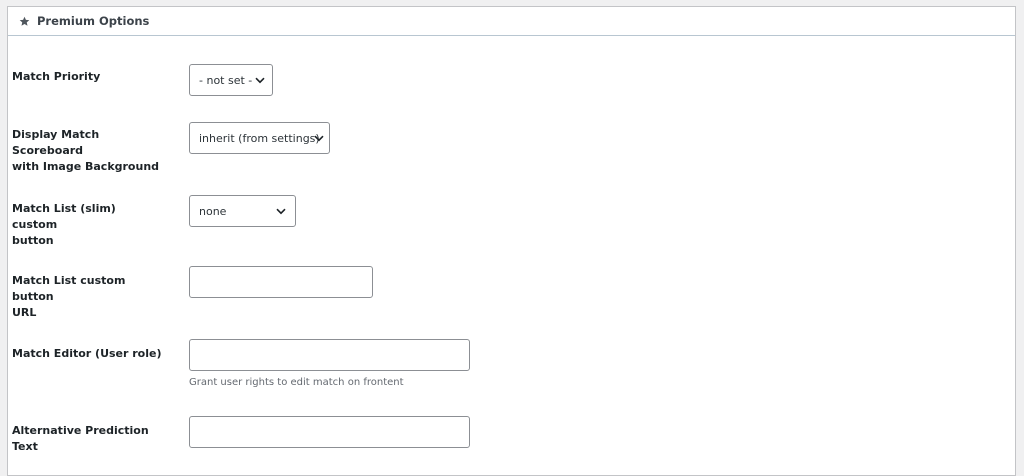  Describe the element at coordinates (87, 353) in the screenshot. I see `match-editor-label: Match Editor (User role)` at that location.